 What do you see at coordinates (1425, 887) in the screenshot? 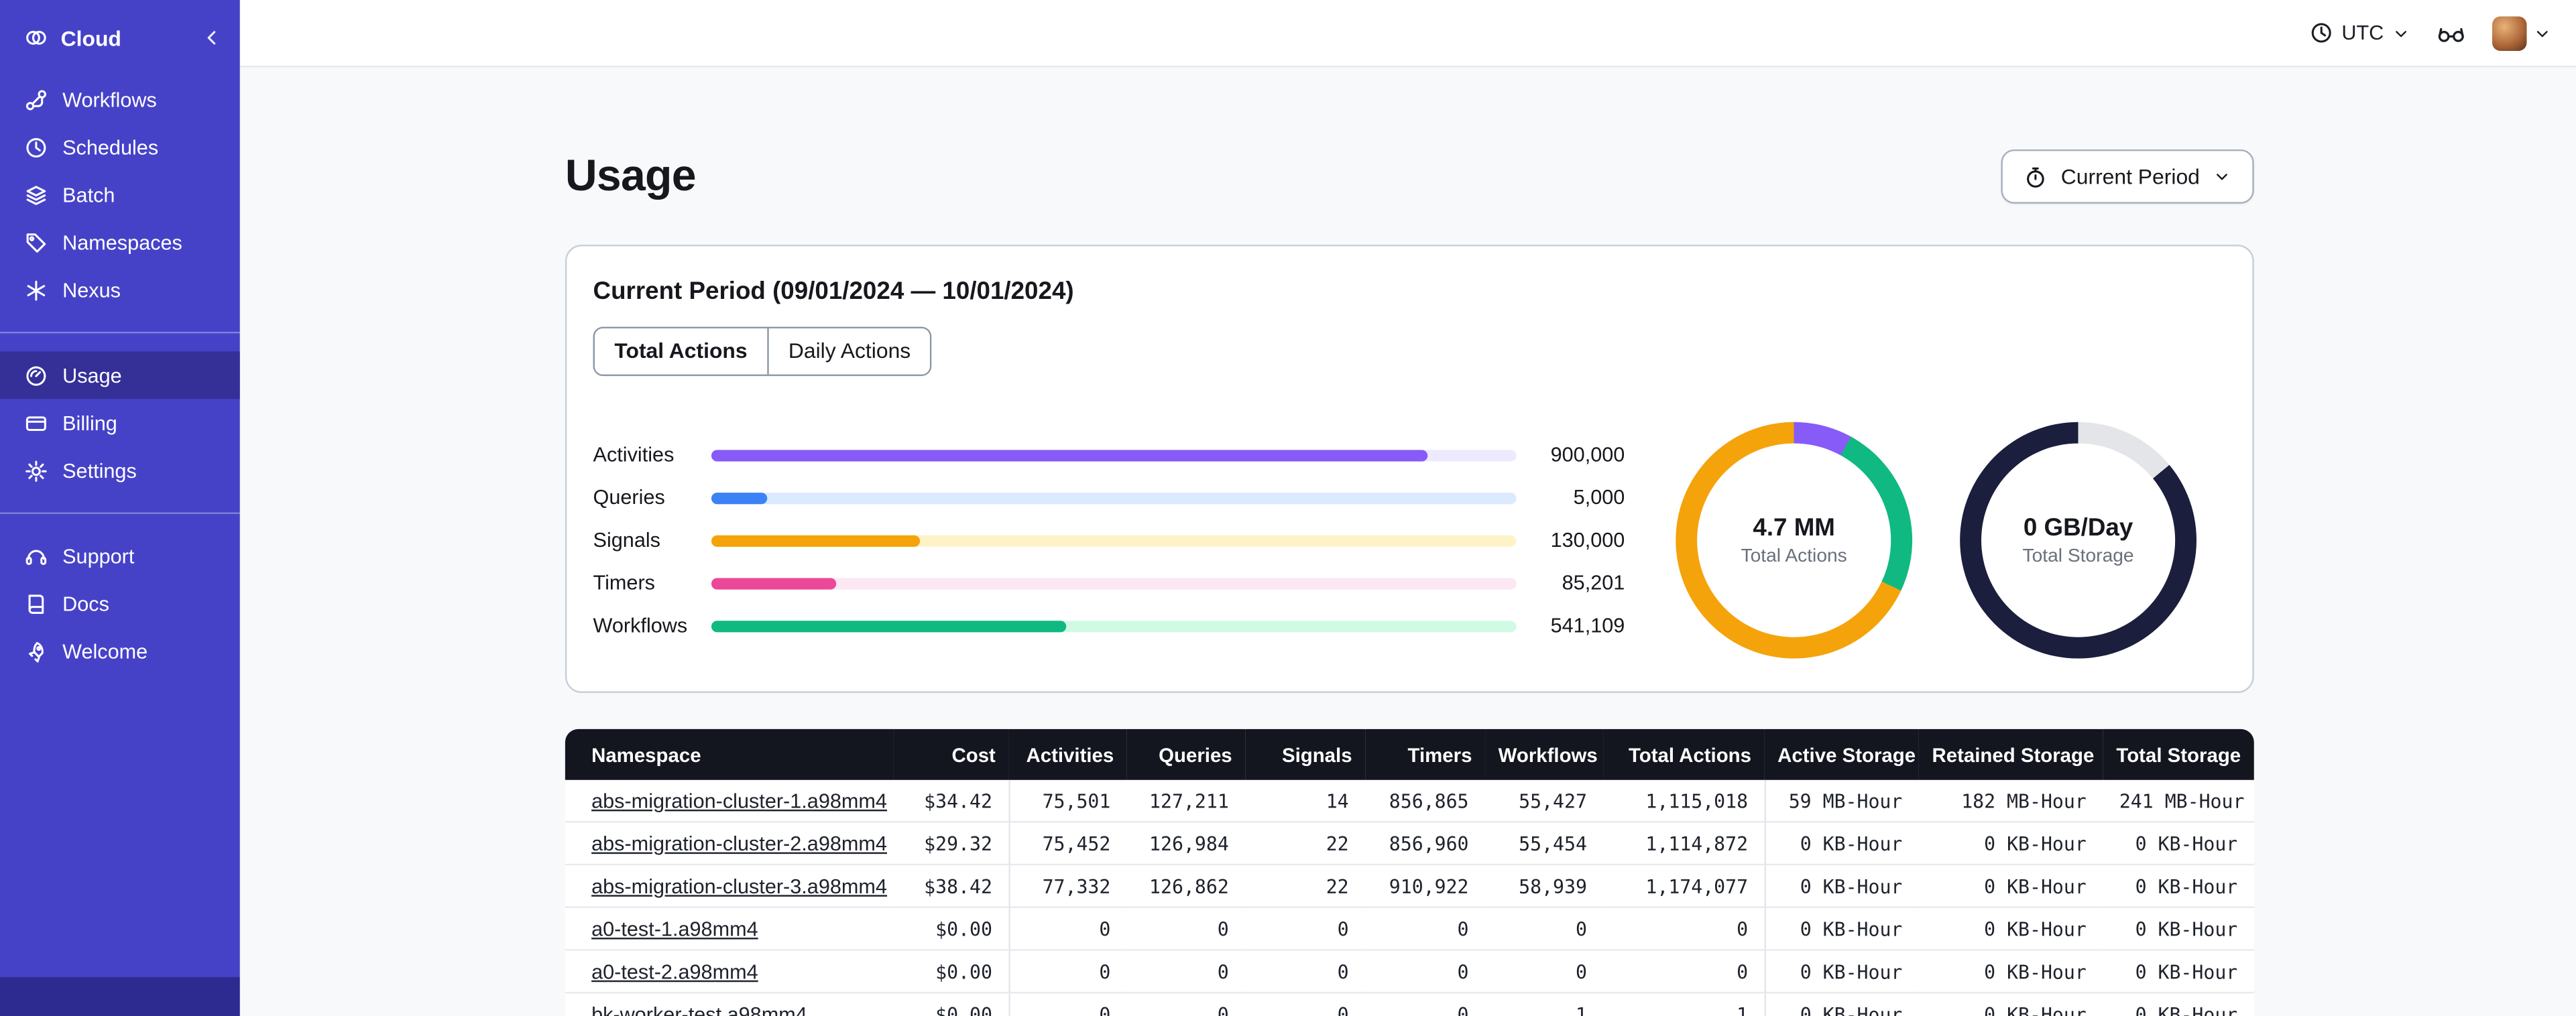
I see `value-cell: 910,922` at bounding box center [1425, 887].